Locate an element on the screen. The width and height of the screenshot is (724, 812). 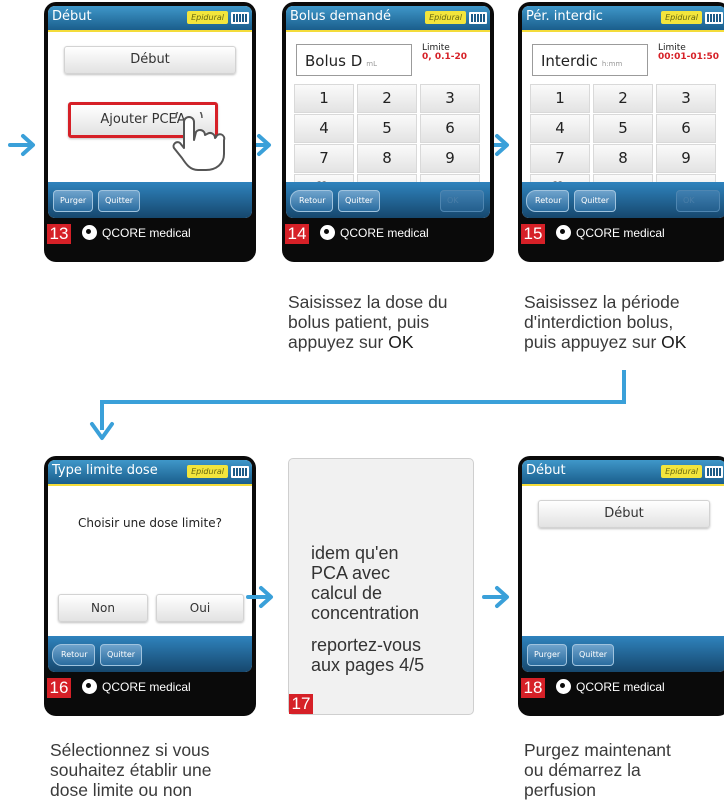
ok-keyword: OK is located at coordinates (401, 342).